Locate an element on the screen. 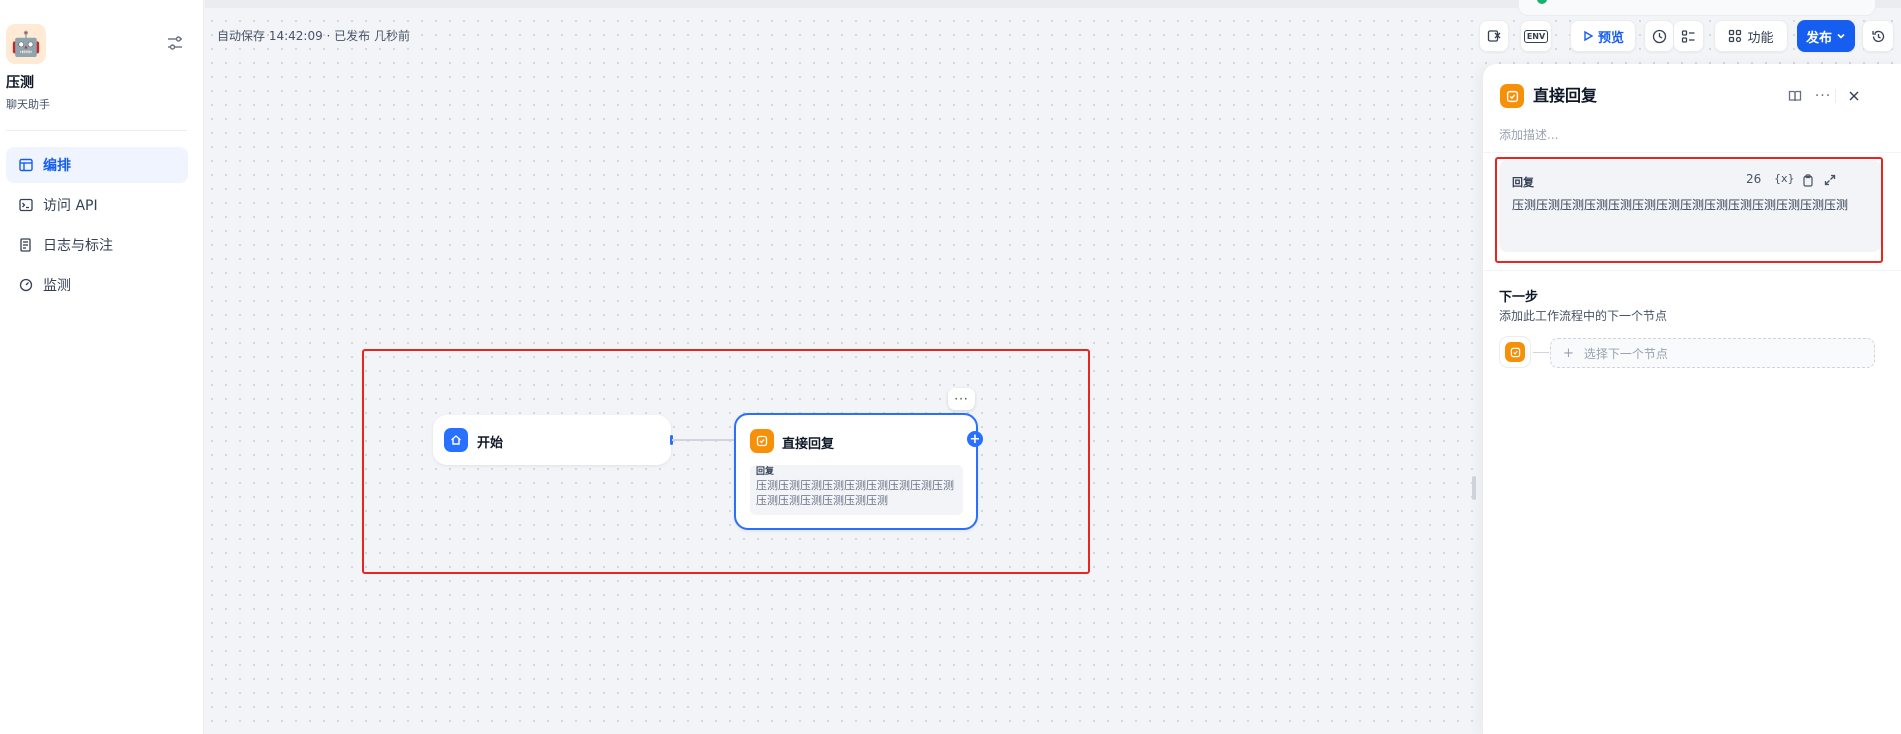 Image resolution: width=1901 pixels, height=734 pixels. run-history-button is located at coordinates (1659, 36).